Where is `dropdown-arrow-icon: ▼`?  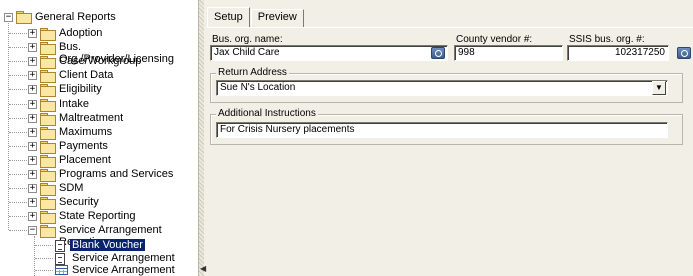
dropdown-arrow-icon: ▼ is located at coordinates (659, 88).